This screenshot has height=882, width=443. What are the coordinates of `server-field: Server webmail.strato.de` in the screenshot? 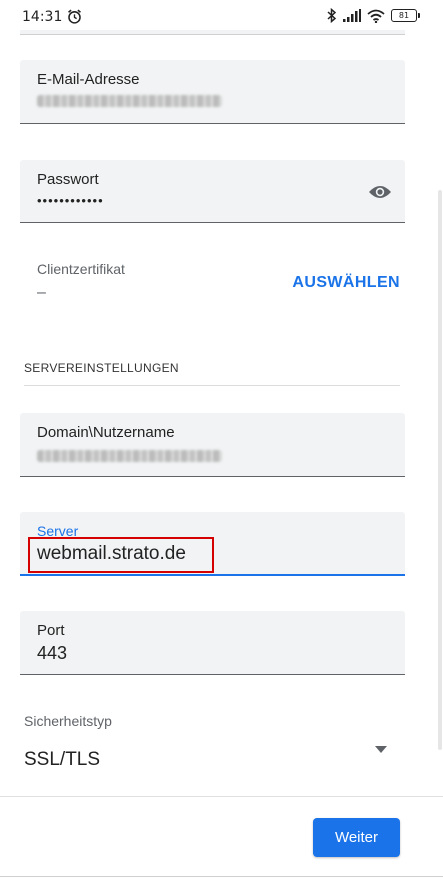 It's located at (212, 544).